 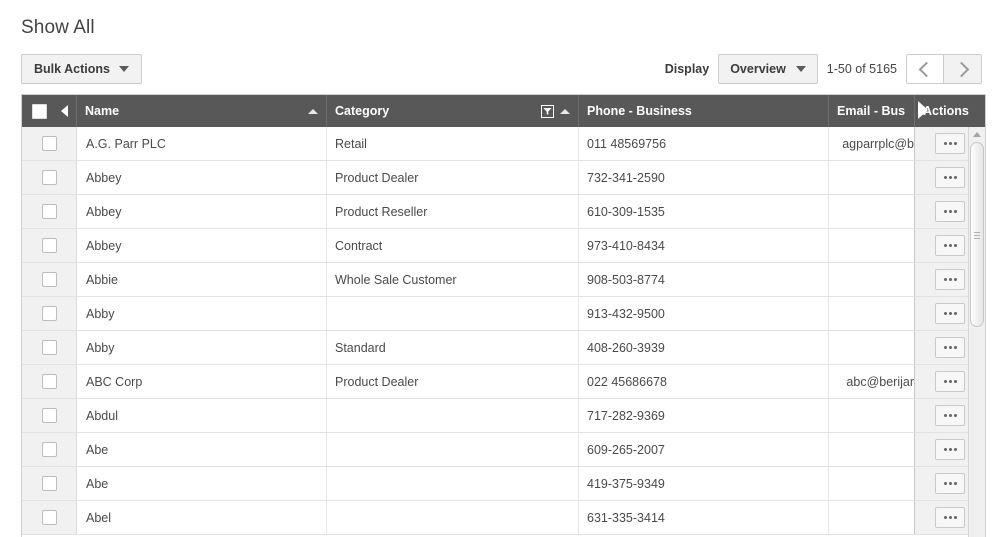 What do you see at coordinates (39, 111) in the screenshot?
I see `select-all-checkbox` at bounding box center [39, 111].